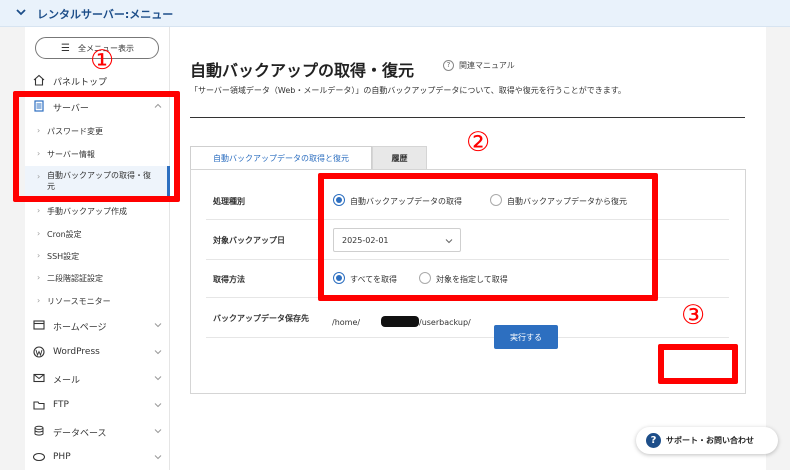 This screenshot has width=790, height=470. What do you see at coordinates (97, 256) in the screenshot?
I see `sidebar-item-ssh: › SSH設定` at bounding box center [97, 256].